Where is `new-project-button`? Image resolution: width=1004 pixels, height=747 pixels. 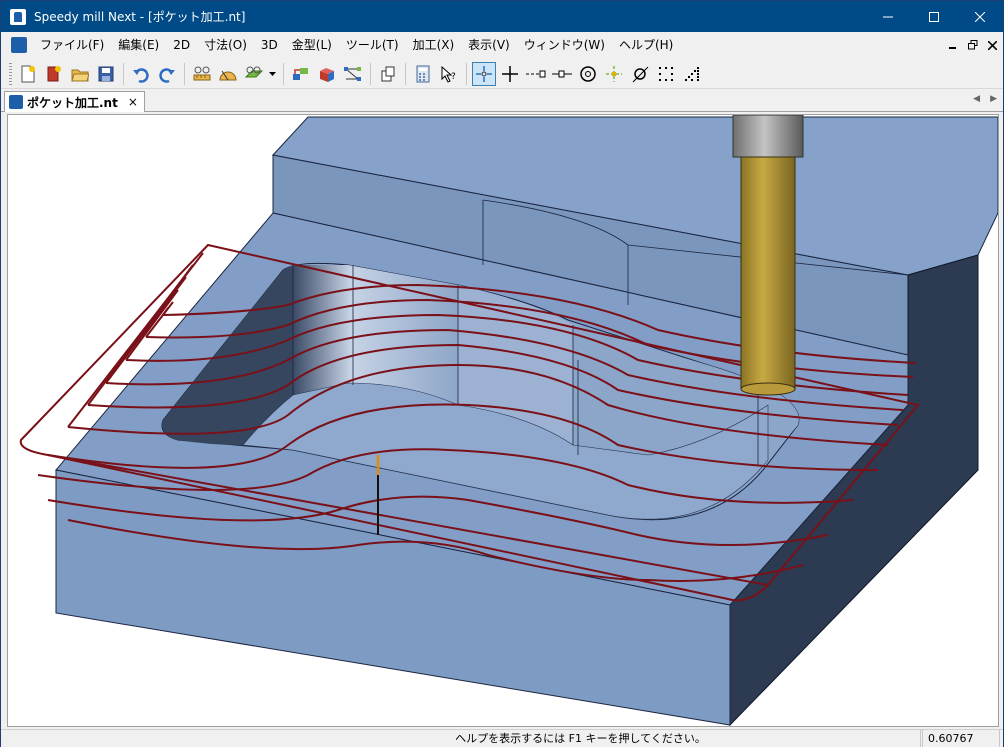
new-project-button is located at coordinates (54, 74).